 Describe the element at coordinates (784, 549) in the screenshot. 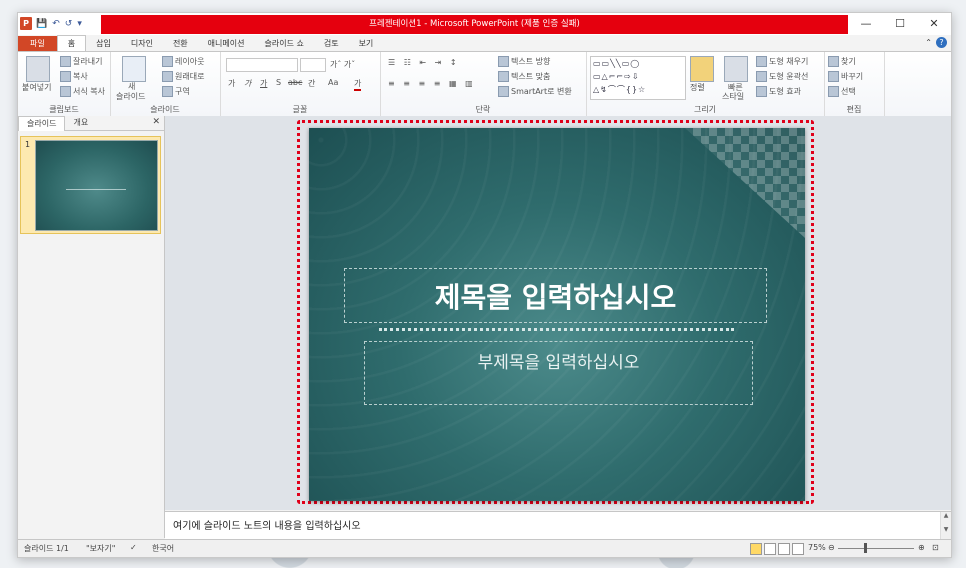

I see `reading-view-icon` at that location.